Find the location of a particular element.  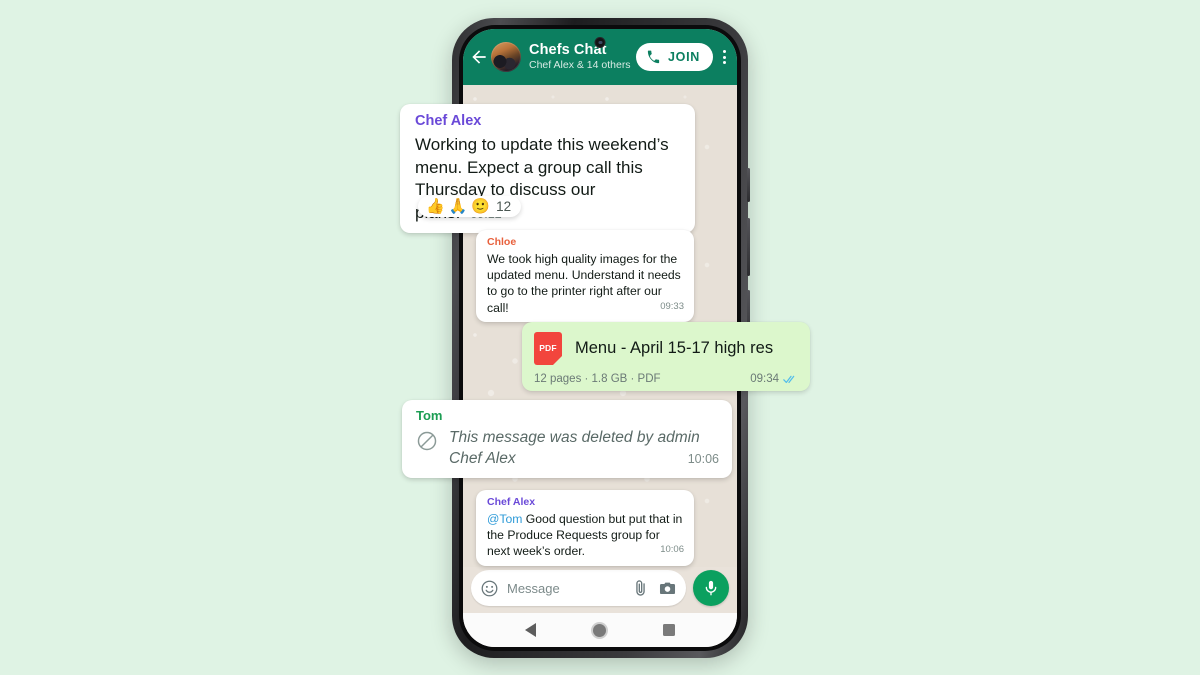

join-button-label: JOIN is located at coordinates (684, 57).